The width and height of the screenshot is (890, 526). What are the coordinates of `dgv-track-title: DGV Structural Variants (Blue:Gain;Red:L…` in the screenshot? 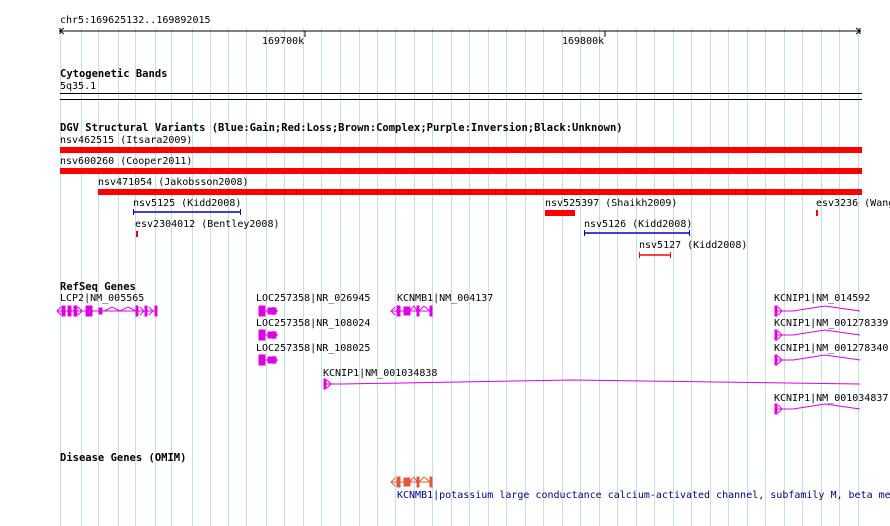 It's located at (341, 128).